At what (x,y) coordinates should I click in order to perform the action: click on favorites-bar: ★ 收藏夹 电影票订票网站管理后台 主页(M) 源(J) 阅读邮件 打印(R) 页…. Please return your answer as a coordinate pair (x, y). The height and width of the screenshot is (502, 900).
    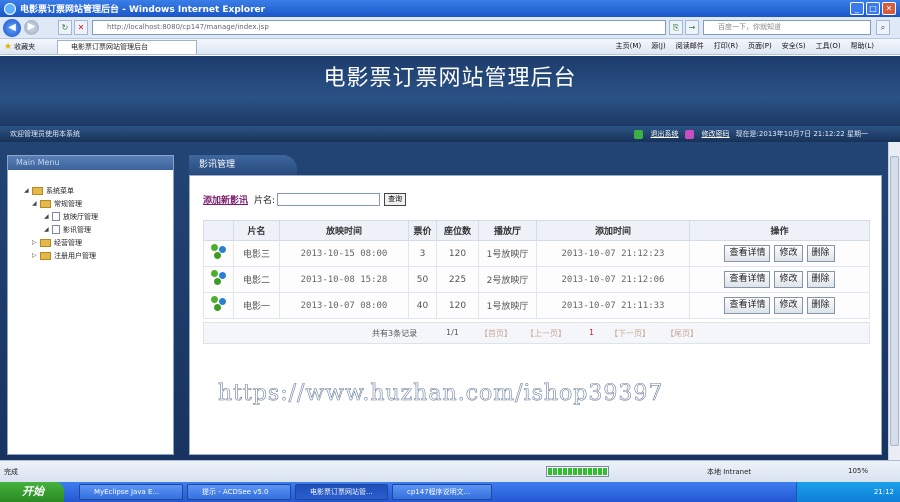
    Looking at the image, I should click on (450, 47).